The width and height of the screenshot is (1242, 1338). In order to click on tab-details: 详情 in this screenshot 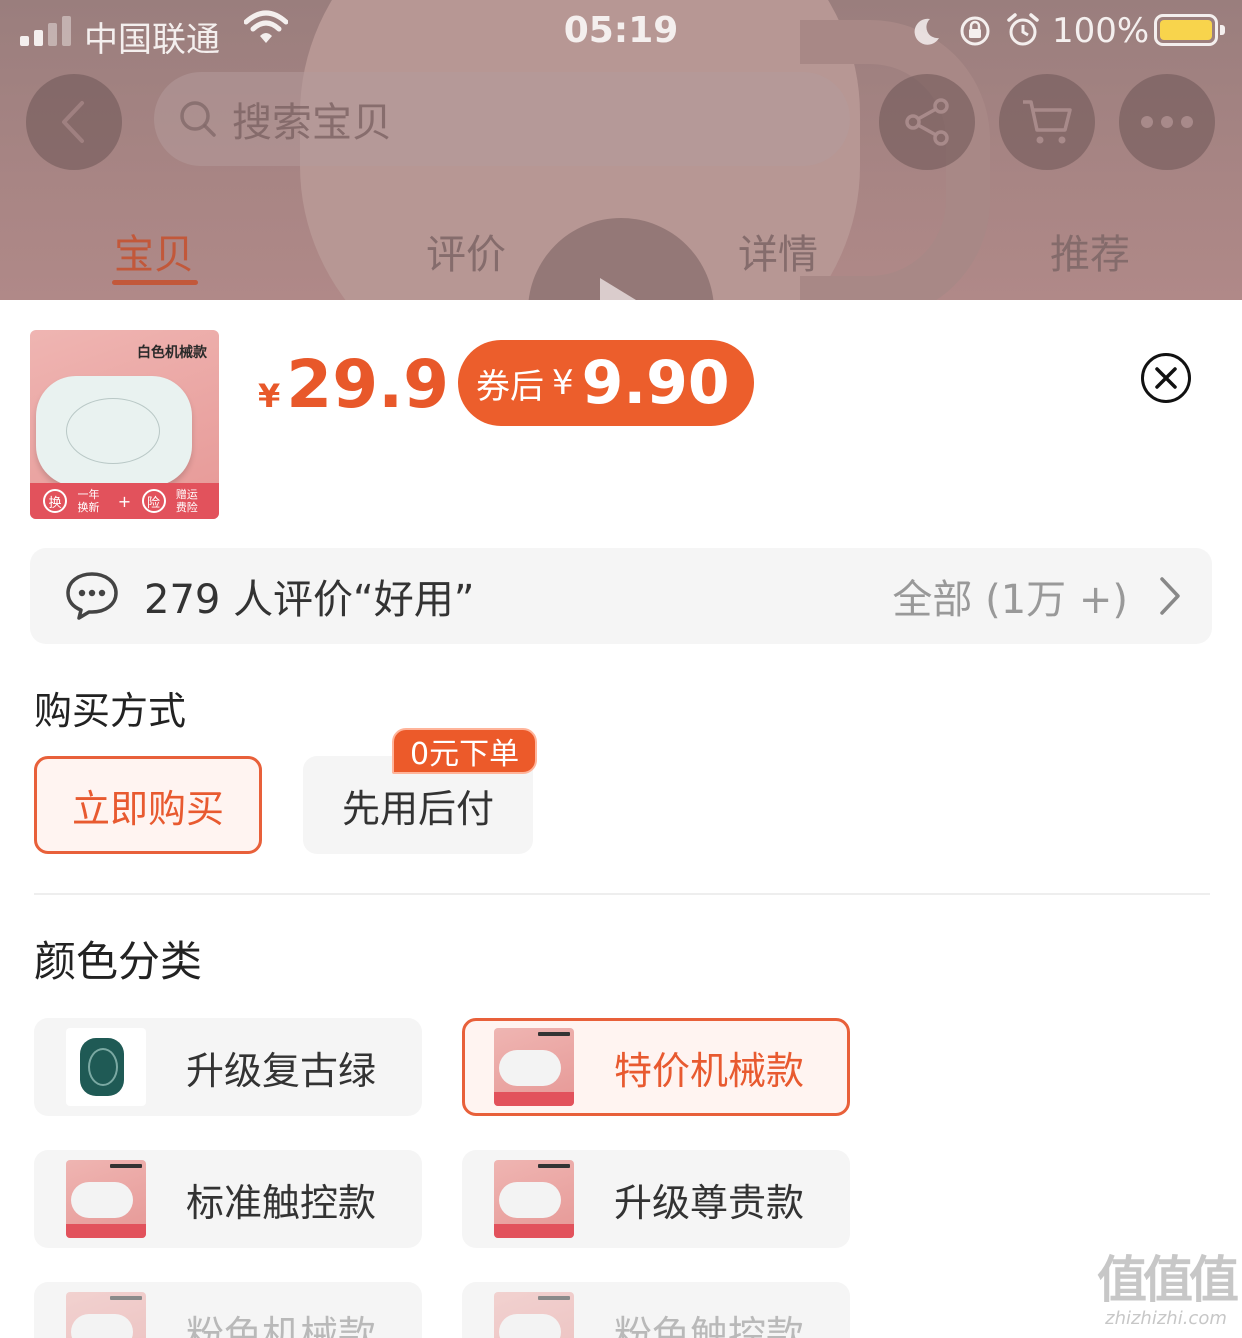, I will do `click(778, 251)`.